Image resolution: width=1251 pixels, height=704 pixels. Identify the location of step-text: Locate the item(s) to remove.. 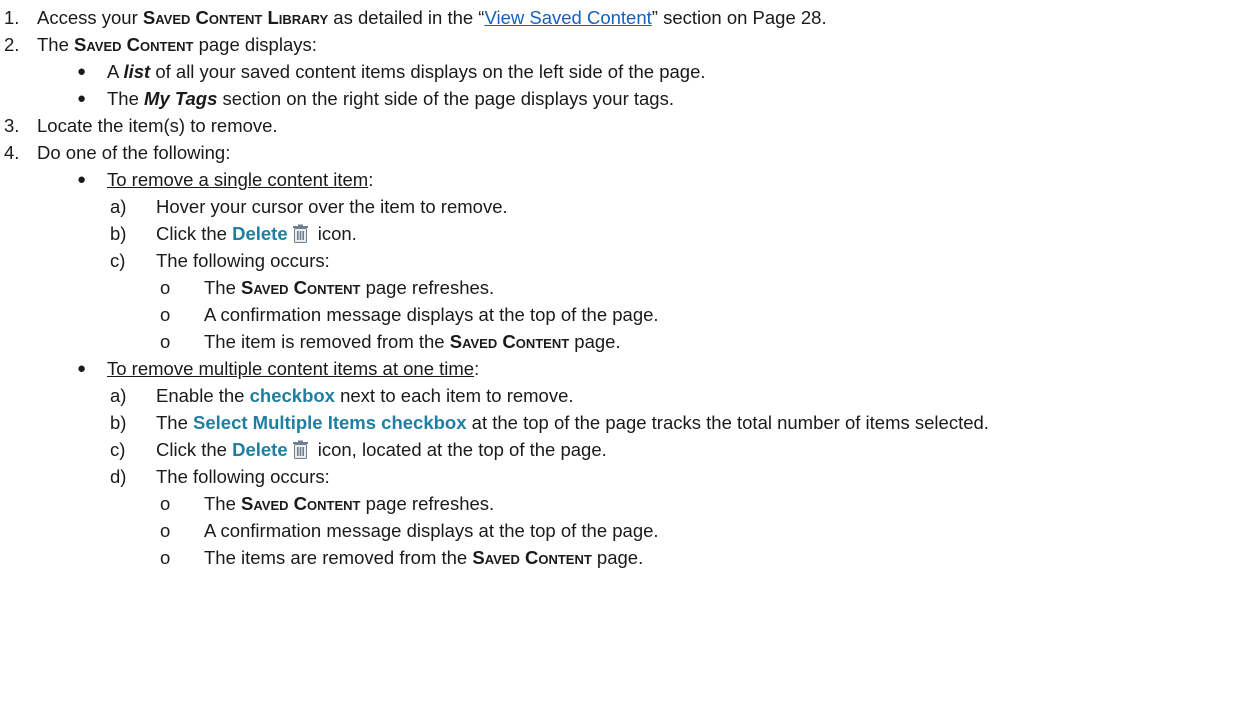
(157, 125).